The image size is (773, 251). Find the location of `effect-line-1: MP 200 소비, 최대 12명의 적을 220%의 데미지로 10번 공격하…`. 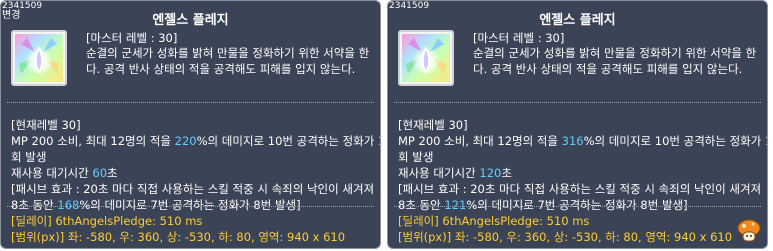

effect-line-1: MP 200 소비, 최대 12명의 적을 220%의 데미지로 10번 공격하… is located at coordinates (195, 141).